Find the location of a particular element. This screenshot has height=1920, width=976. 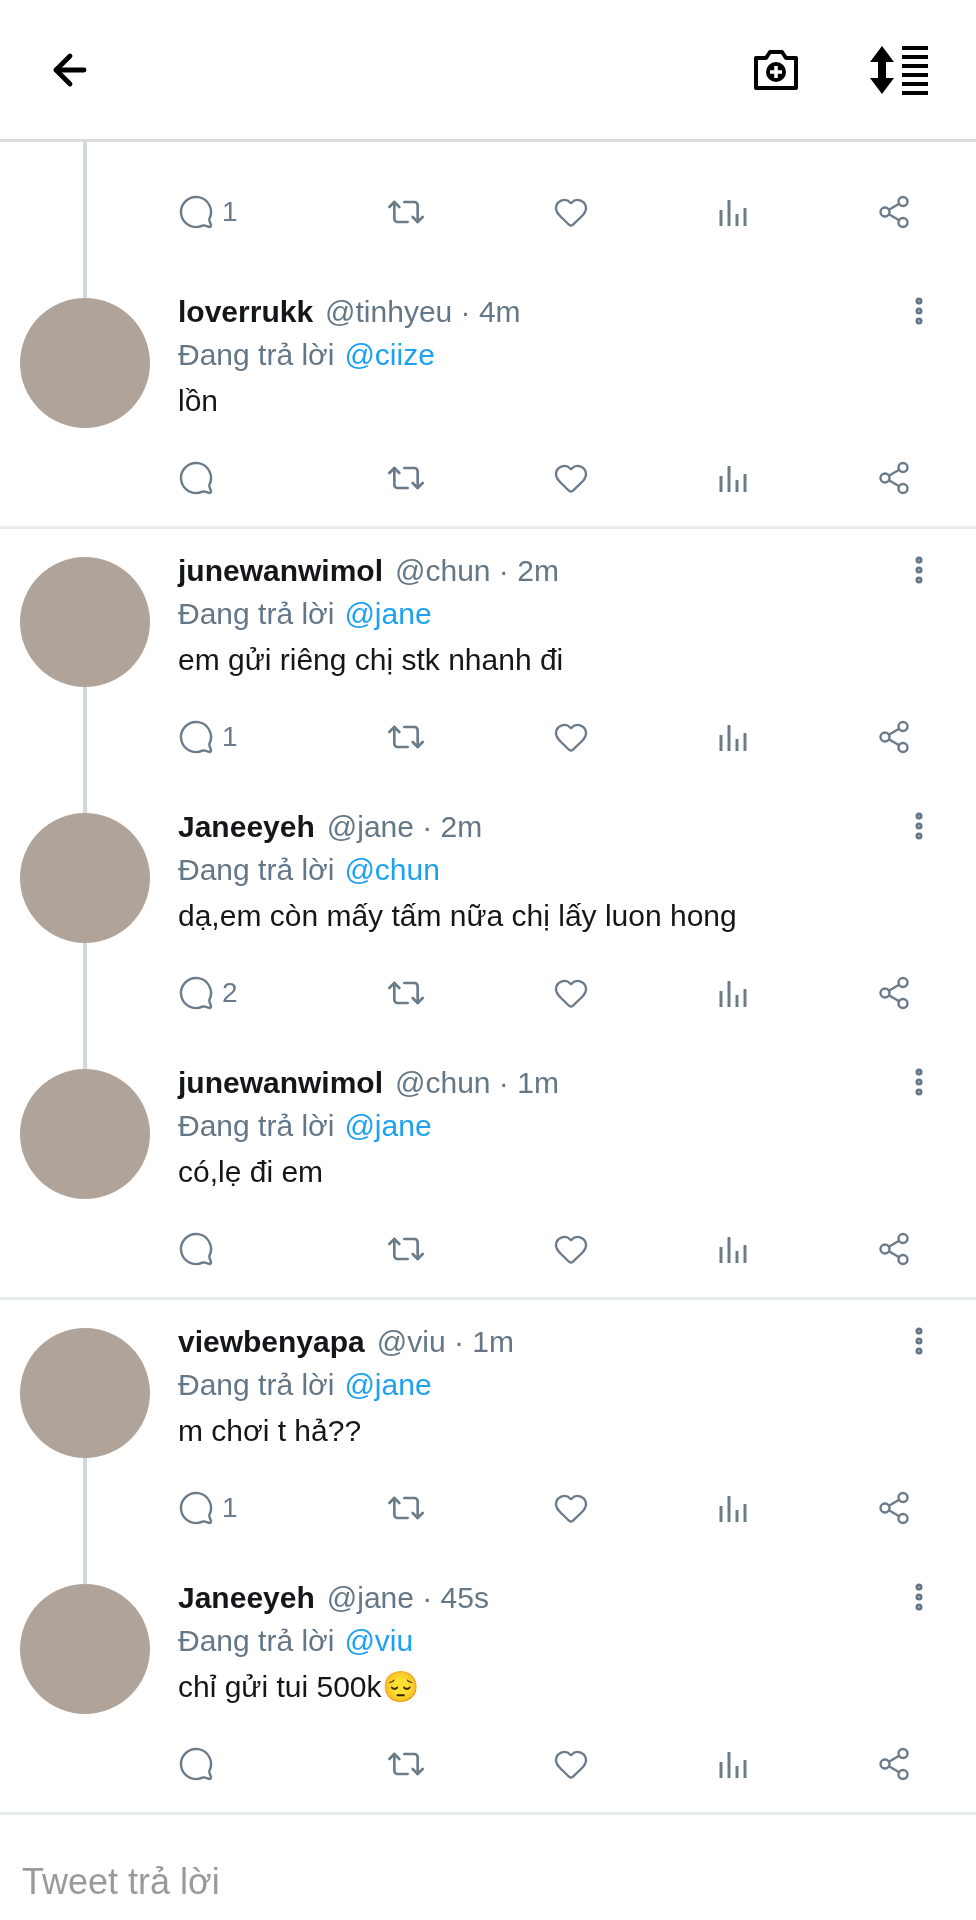

user-name: viewbenyapa is located at coordinates (271, 1341).